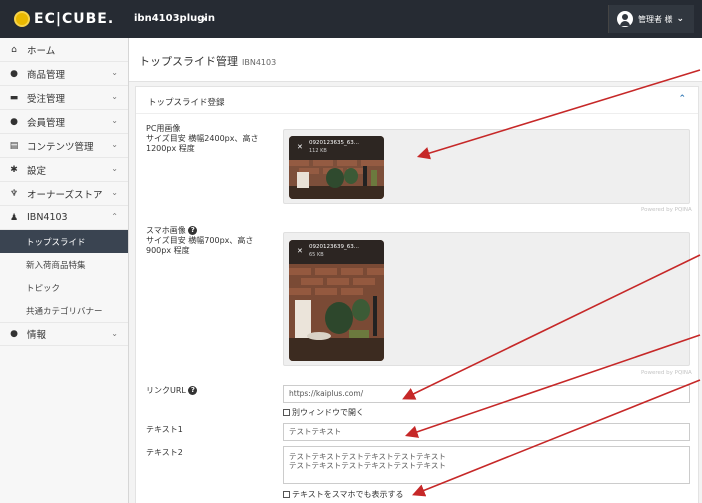 This screenshot has height=503, width=702. I want to click on sidebar-item-label: IBN4103, so click(47, 217).